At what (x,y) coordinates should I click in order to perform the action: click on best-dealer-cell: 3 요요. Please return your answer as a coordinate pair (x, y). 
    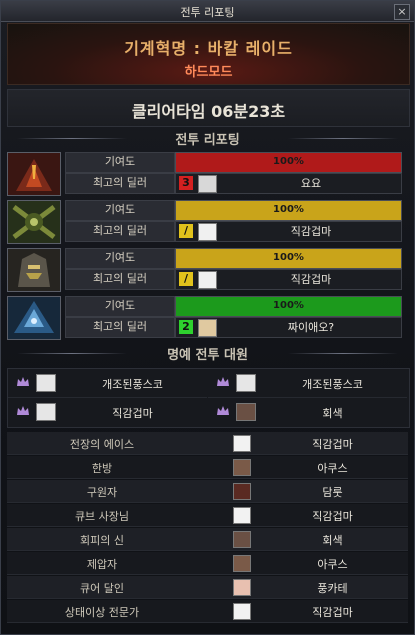
    Looking at the image, I should click on (288, 183).